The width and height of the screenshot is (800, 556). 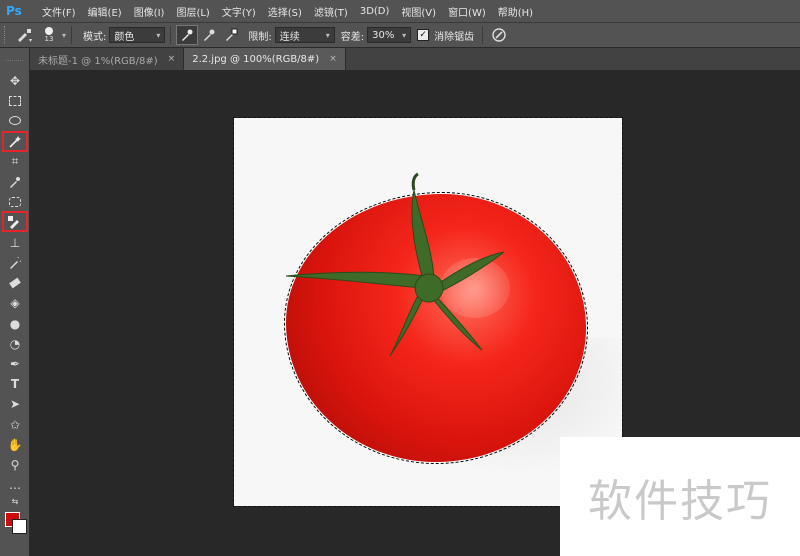 I want to click on blur-icon: ●, so click(x=15, y=323).